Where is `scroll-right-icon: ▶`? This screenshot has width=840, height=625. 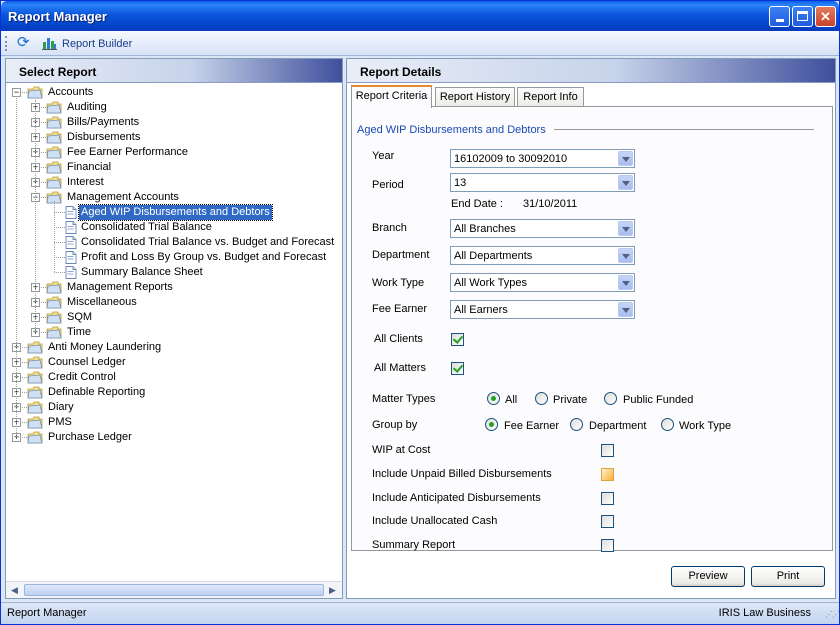
scroll-right-icon: ▶ is located at coordinates (332, 590).